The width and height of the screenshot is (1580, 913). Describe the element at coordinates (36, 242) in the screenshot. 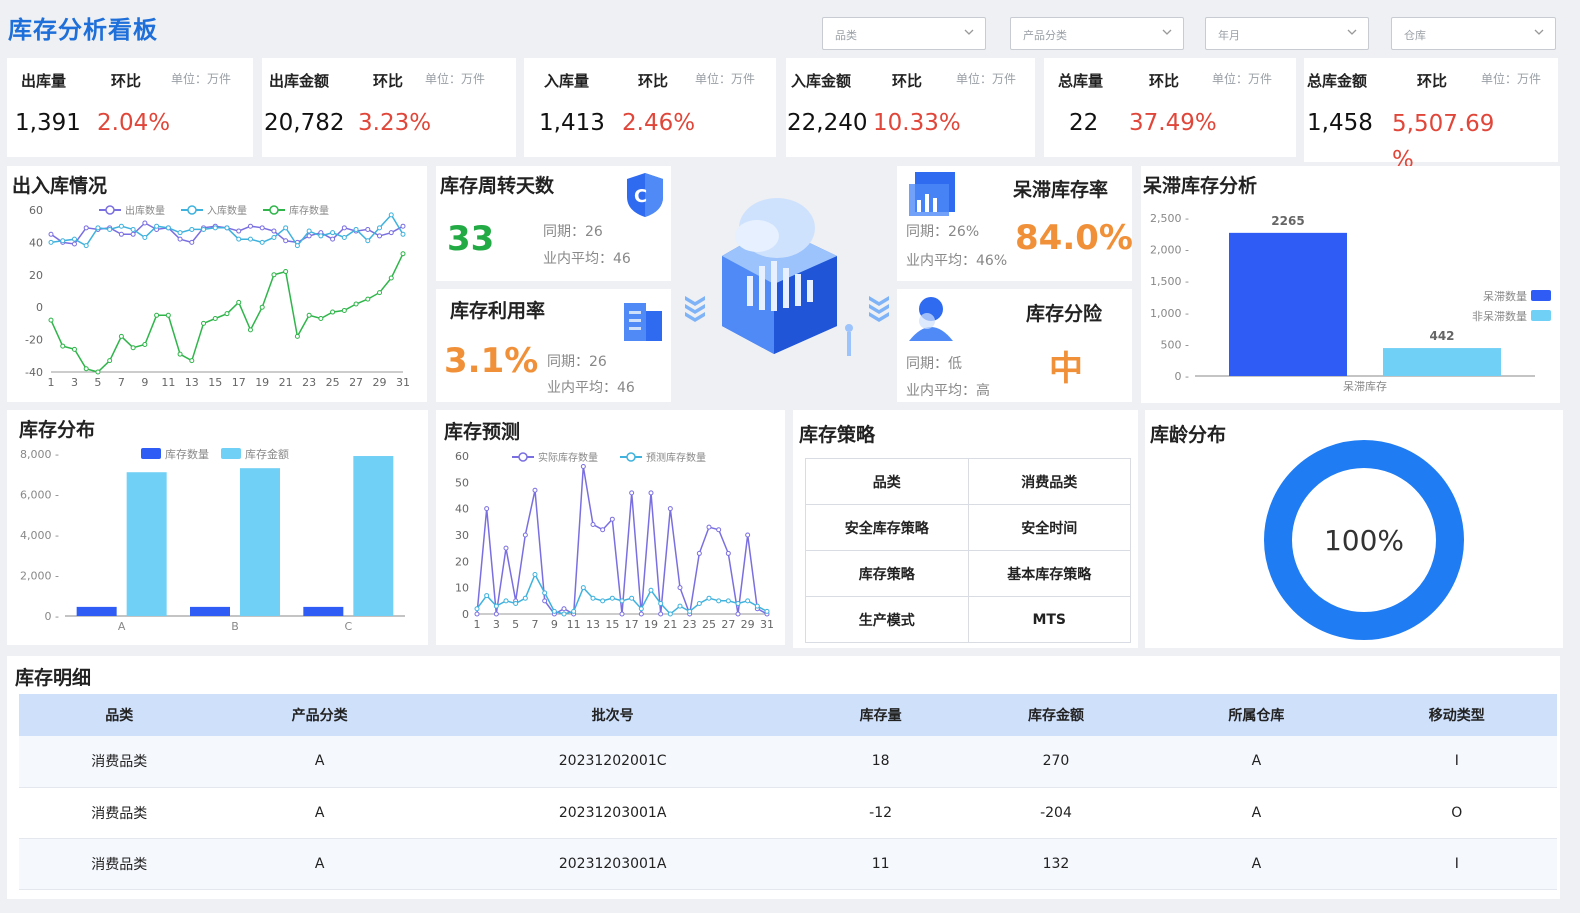

I see `y-tick-label: 40` at that location.